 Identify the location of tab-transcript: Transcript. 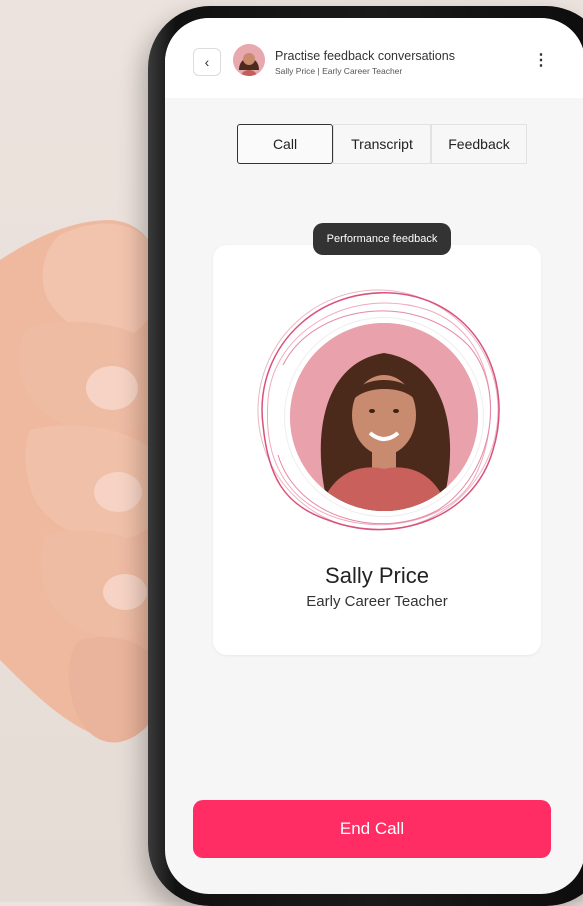
(382, 144).